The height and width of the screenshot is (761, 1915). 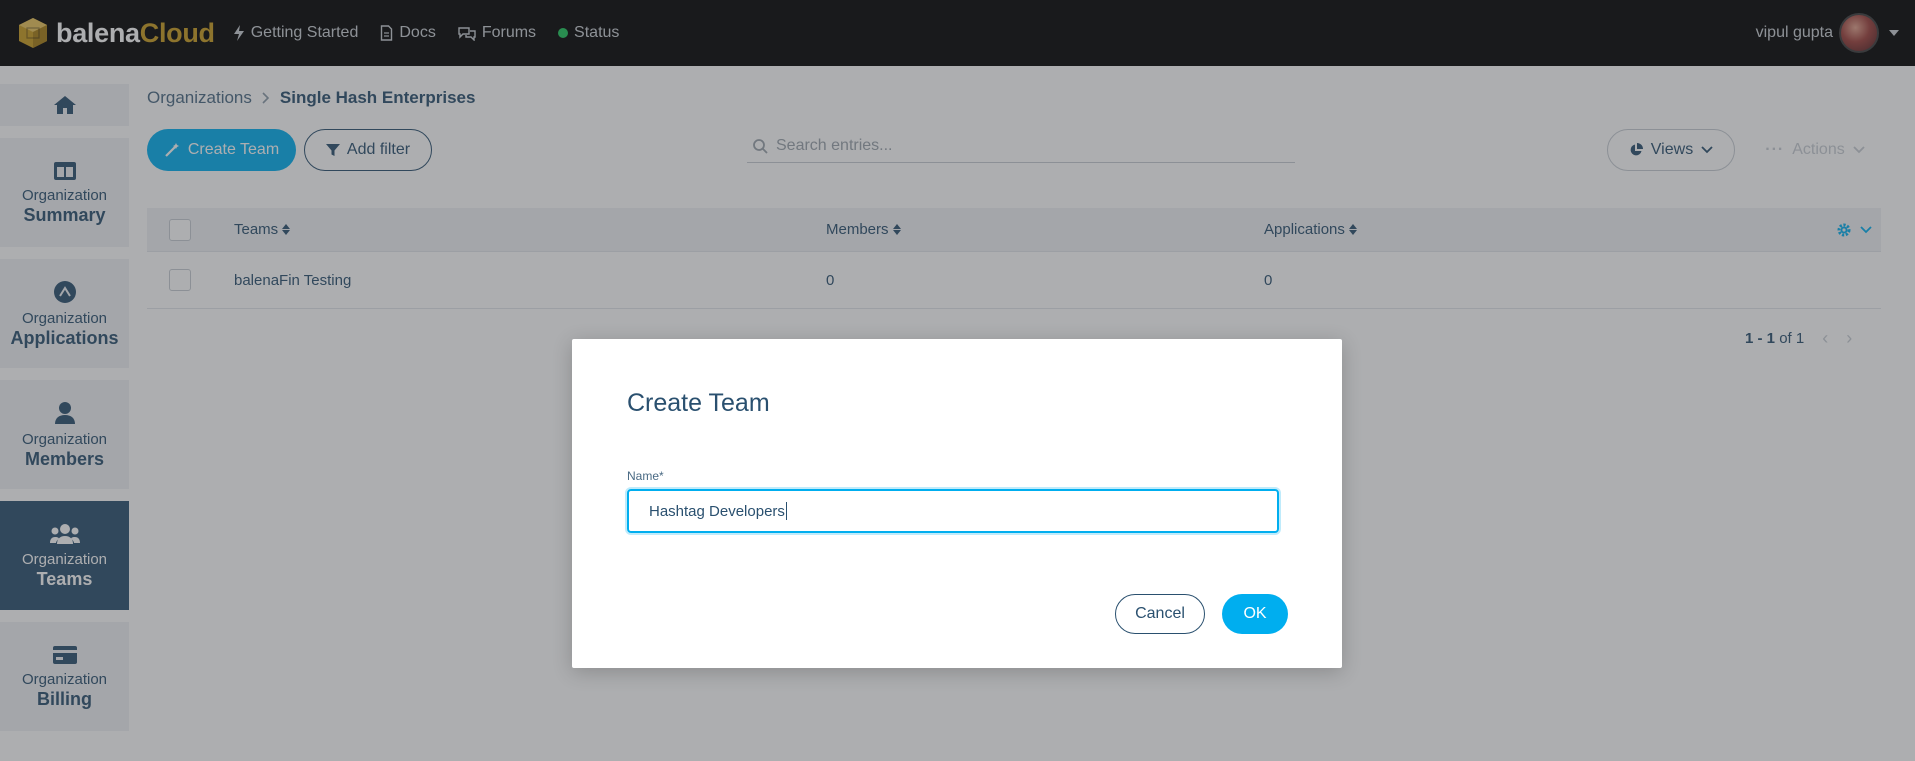 I want to click on team-name-value: Hashtag Developers, so click(x=717, y=511).